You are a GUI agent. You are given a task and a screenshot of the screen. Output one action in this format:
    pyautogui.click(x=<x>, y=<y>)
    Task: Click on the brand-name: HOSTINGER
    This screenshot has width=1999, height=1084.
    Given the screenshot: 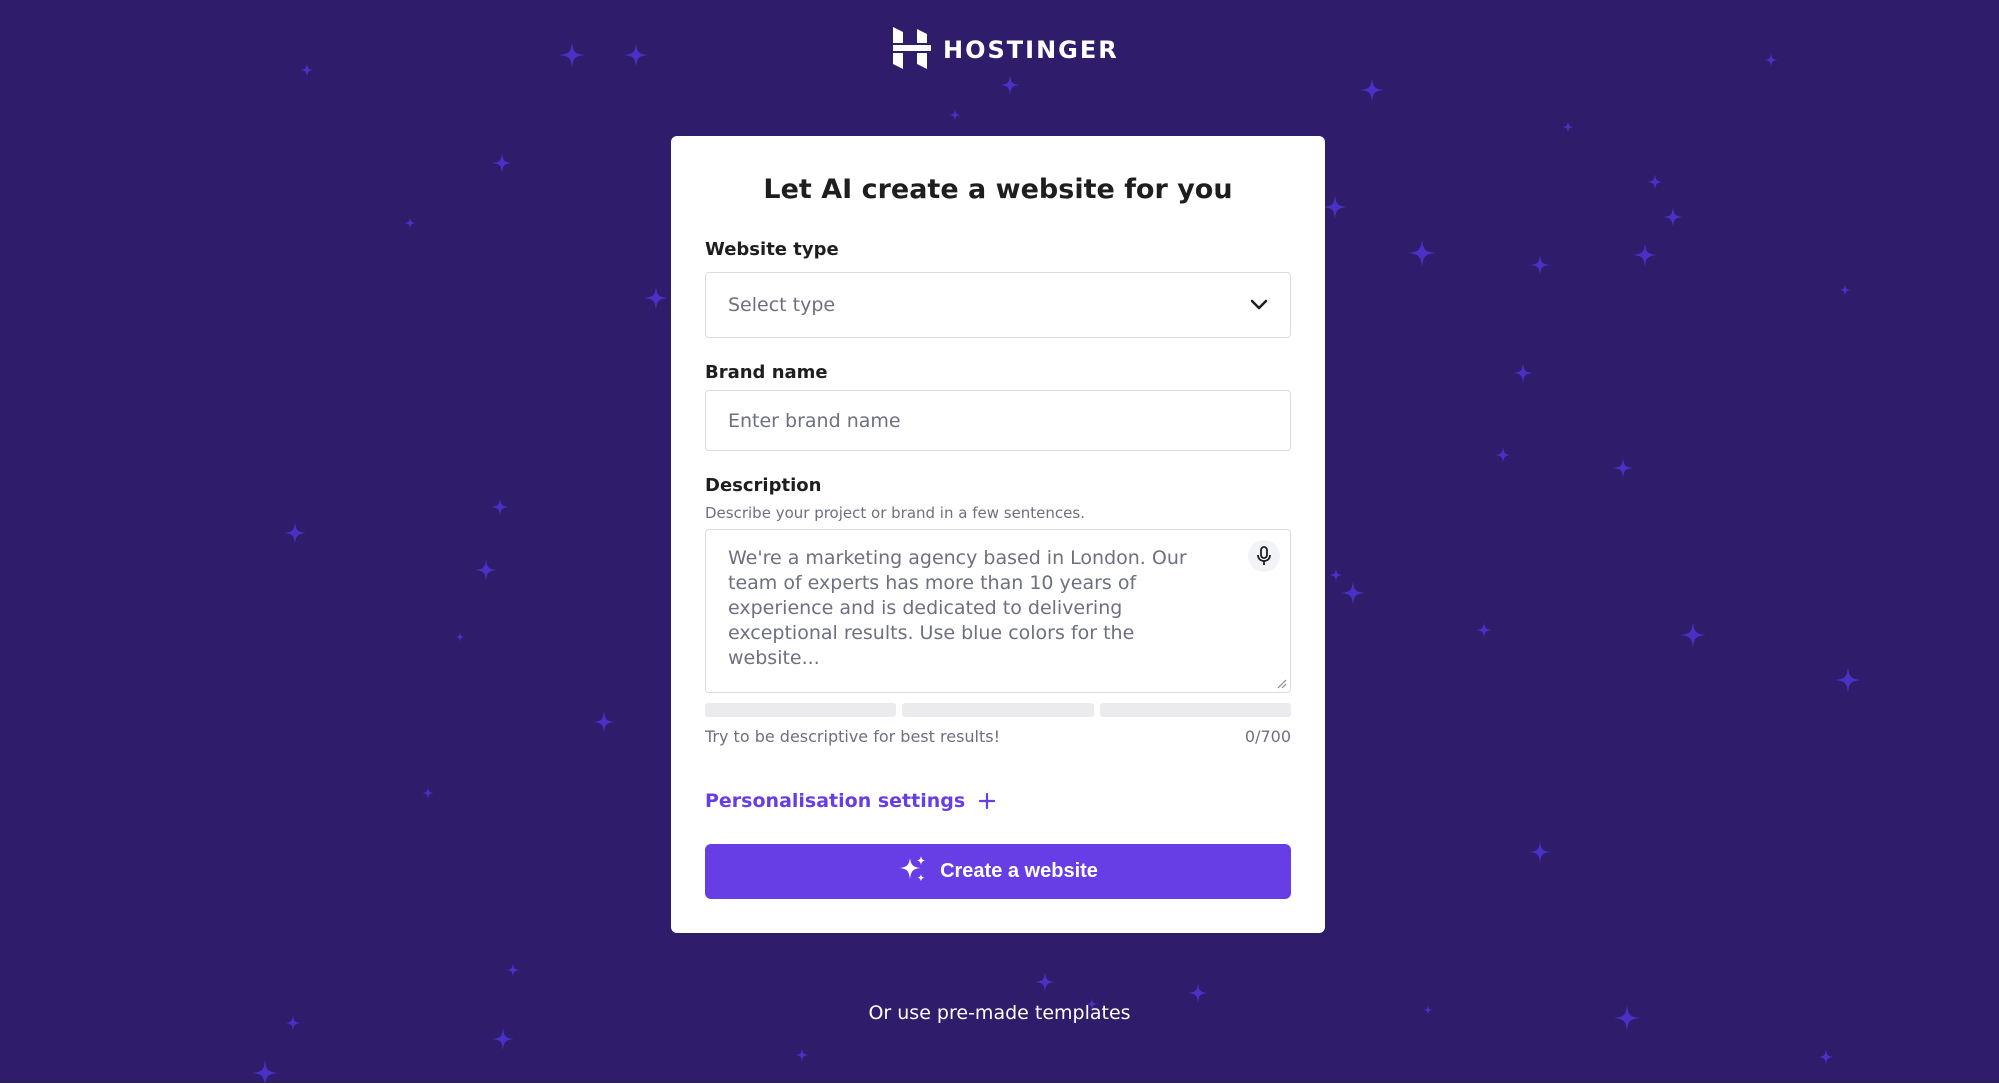 What is the action you would take?
    pyautogui.click(x=1031, y=50)
    